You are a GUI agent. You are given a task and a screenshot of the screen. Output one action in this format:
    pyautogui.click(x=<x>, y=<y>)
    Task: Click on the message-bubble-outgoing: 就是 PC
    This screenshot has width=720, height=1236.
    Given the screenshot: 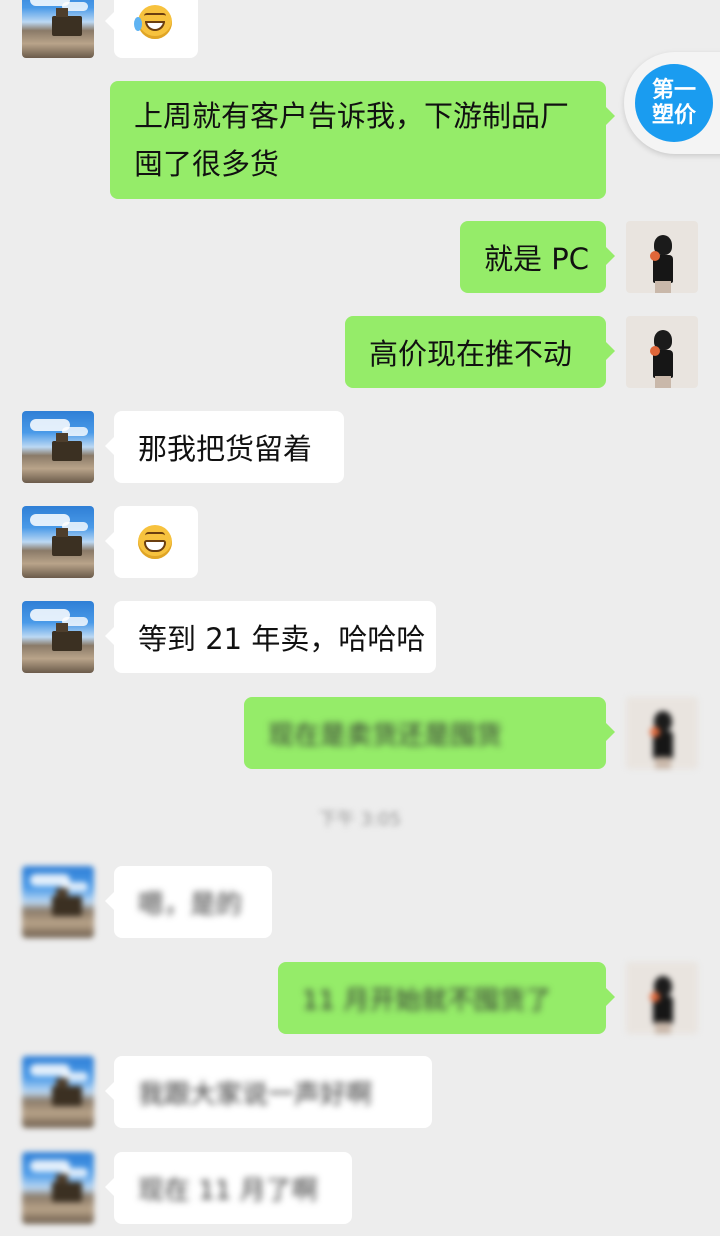 What is the action you would take?
    pyautogui.click(x=537, y=257)
    